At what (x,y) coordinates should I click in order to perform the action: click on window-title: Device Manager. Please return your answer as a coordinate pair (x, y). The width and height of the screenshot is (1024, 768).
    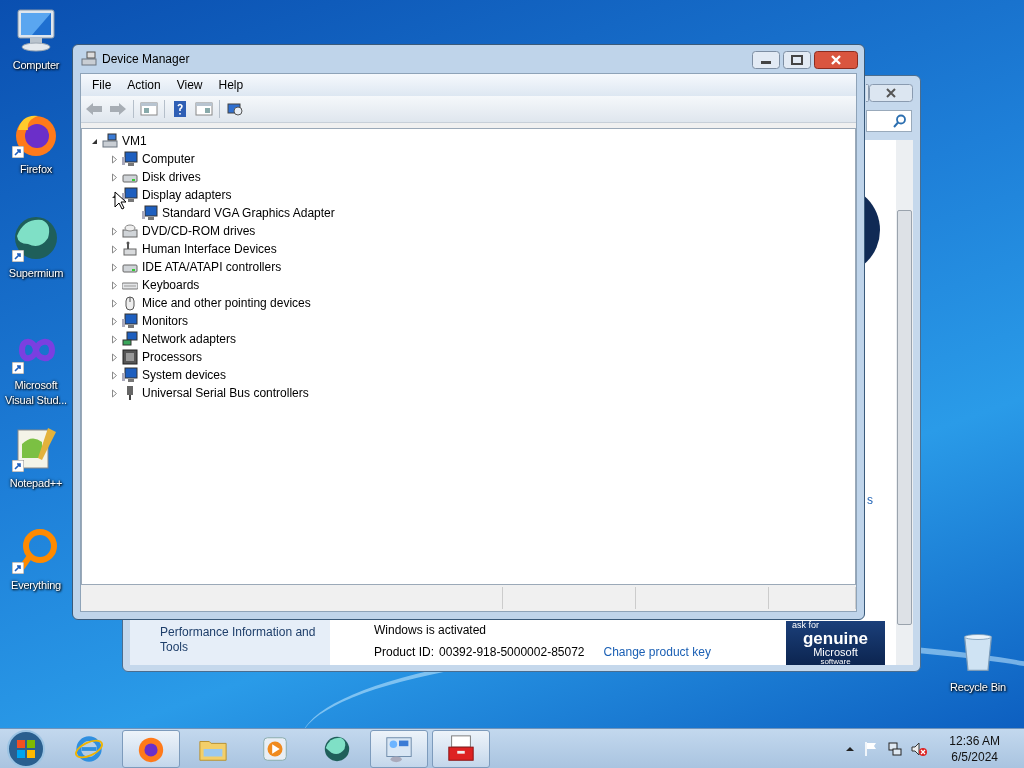
    Looking at the image, I should click on (146, 59).